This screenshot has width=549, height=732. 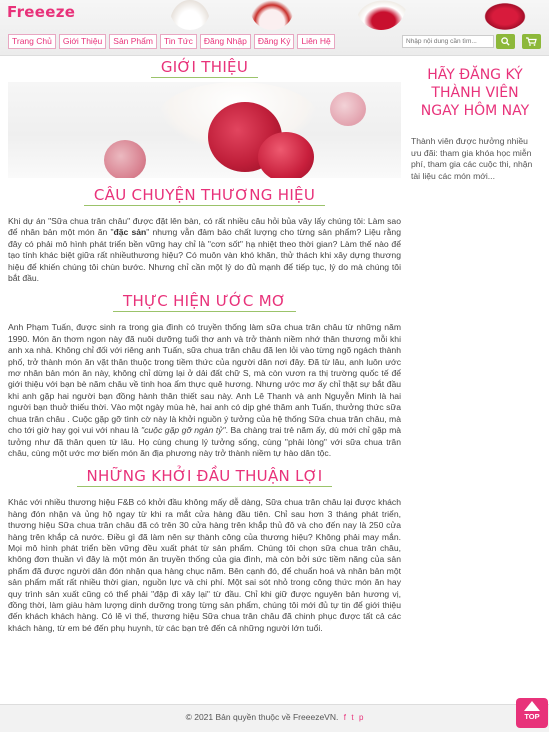 I want to click on berry-yogurt-image, so click(x=381, y=15).